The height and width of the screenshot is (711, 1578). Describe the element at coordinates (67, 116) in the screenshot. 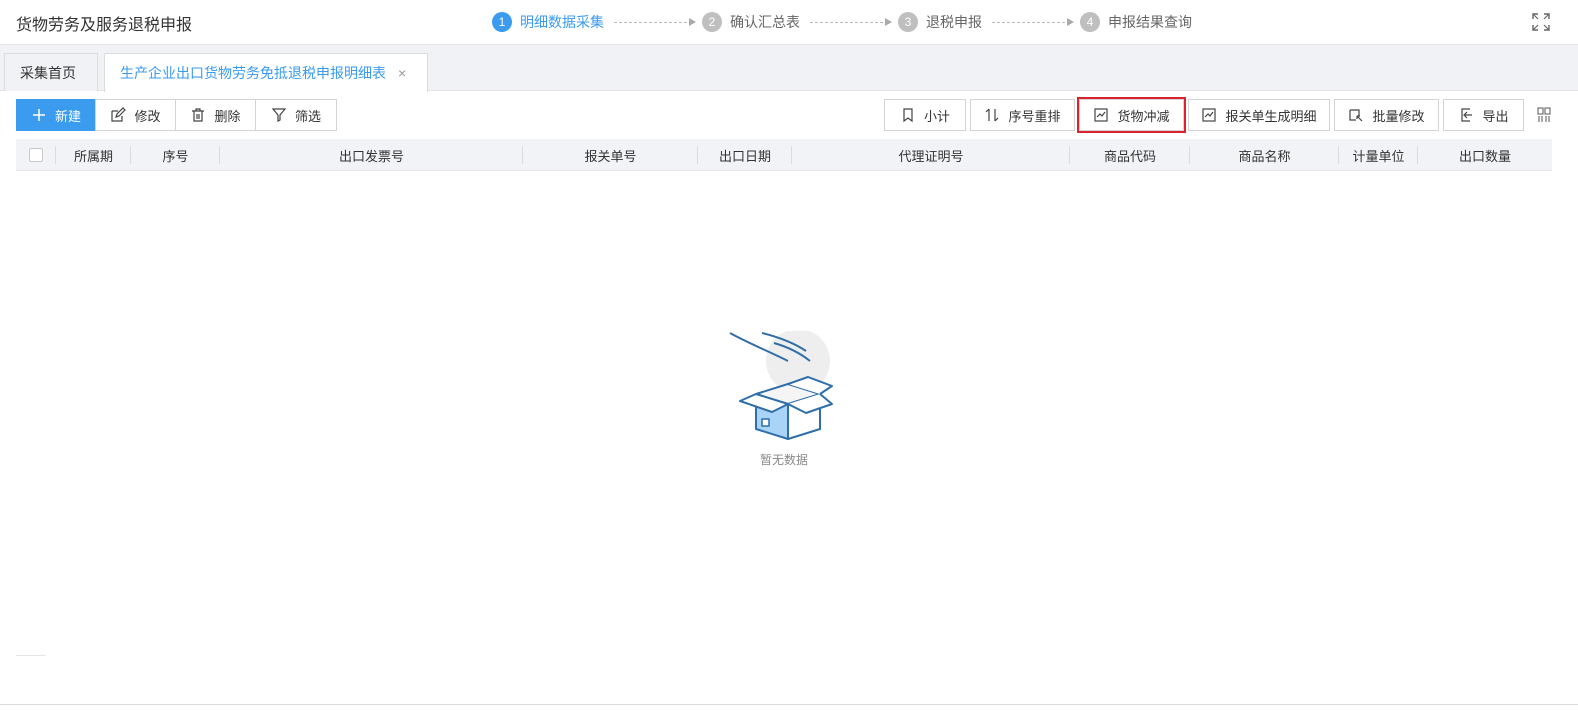

I see `button-label: 新建` at that location.